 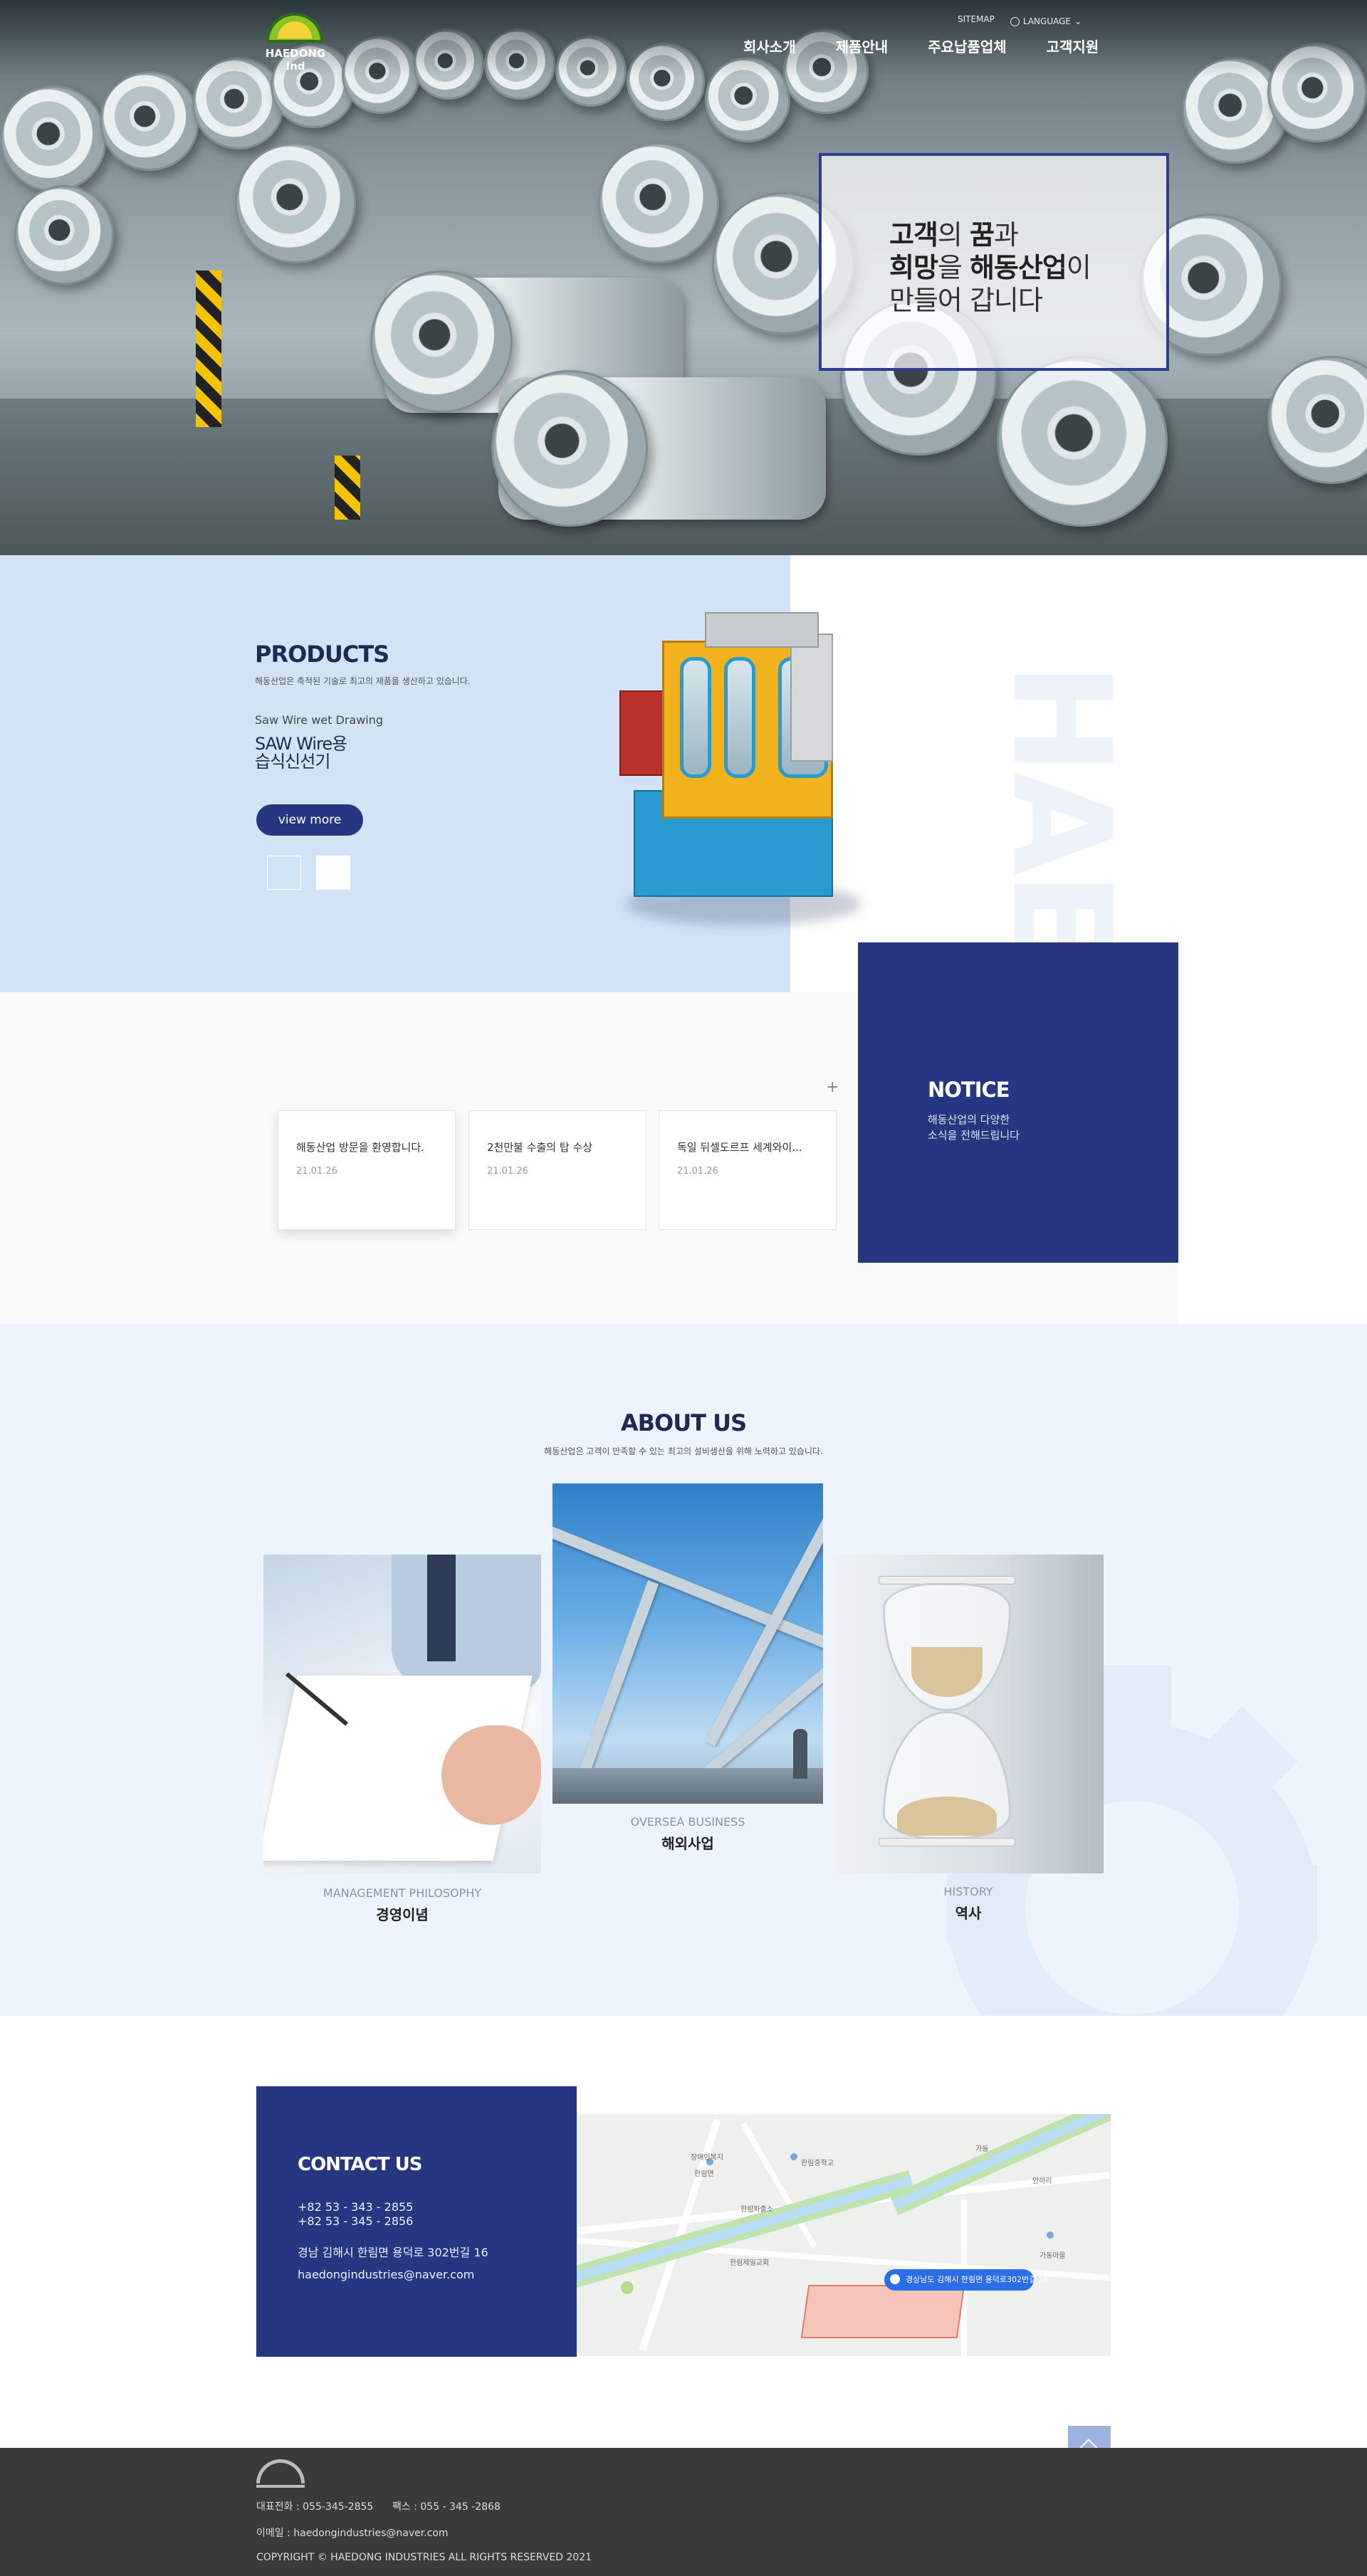 I want to click on contact-tel: +82 53 - 343 - 2855, so click(x=356, y=2207).